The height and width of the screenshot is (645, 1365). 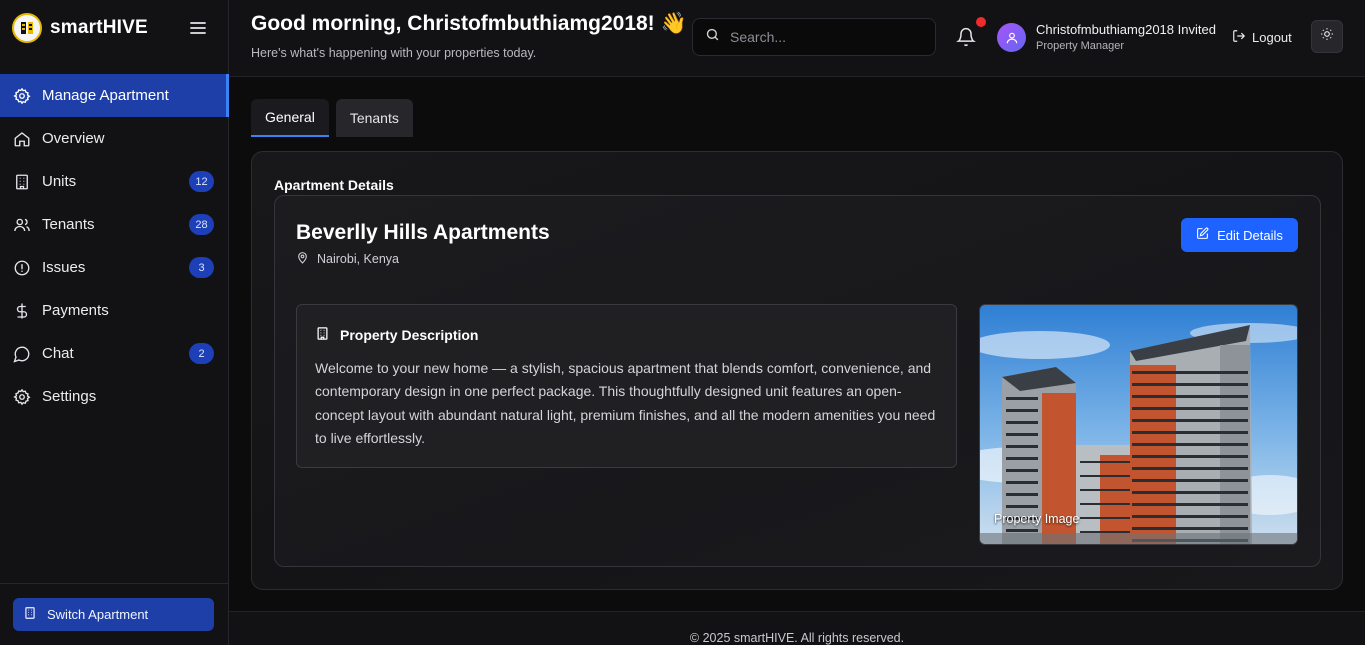 I want to click on search-input, so click(x=825, y=37).